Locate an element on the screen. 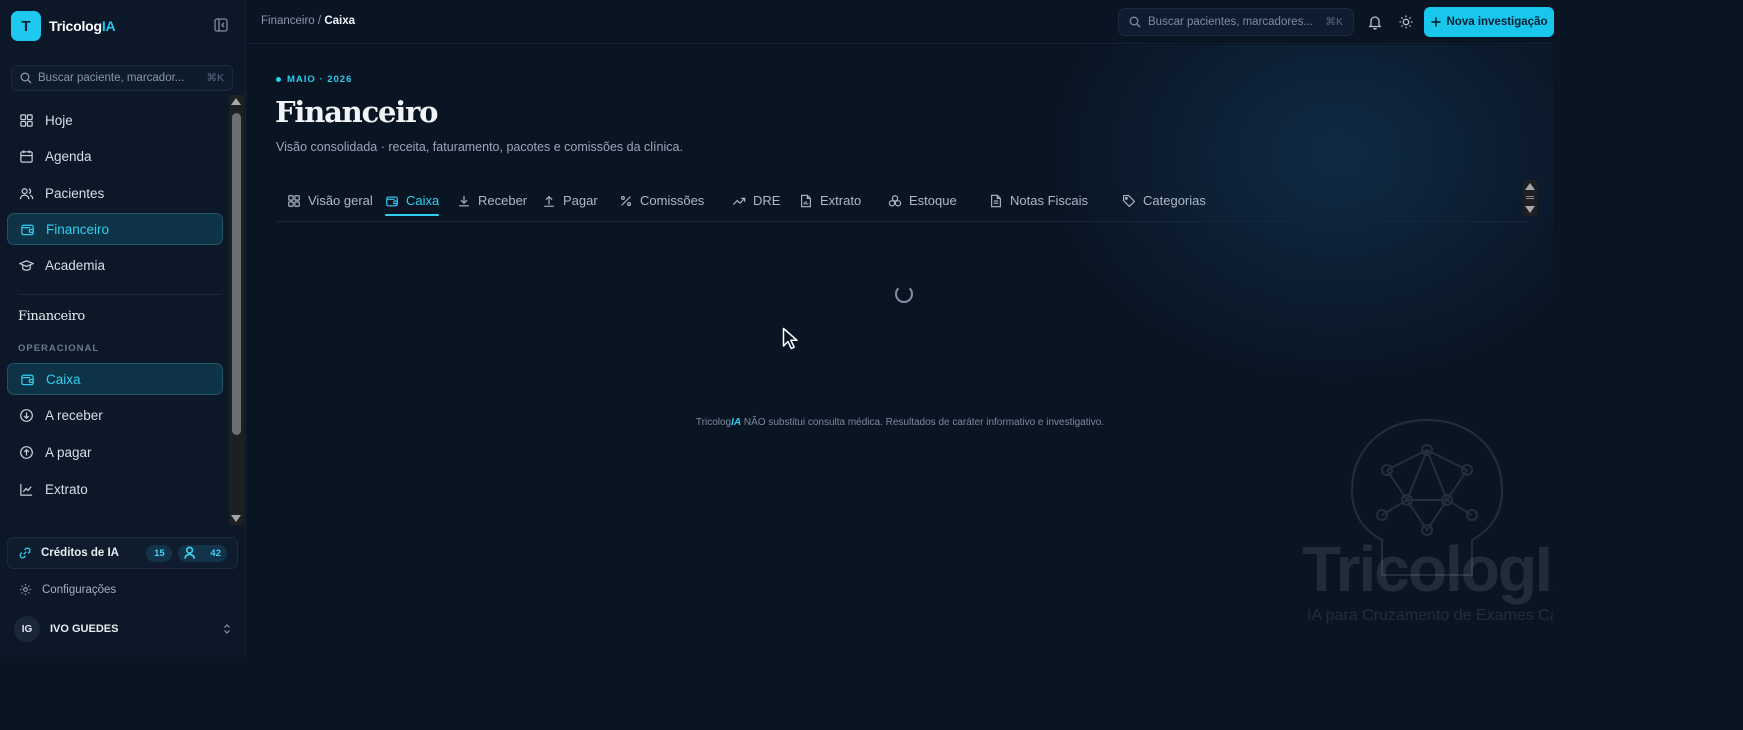  download-icon is located at coordinates (464, 200).